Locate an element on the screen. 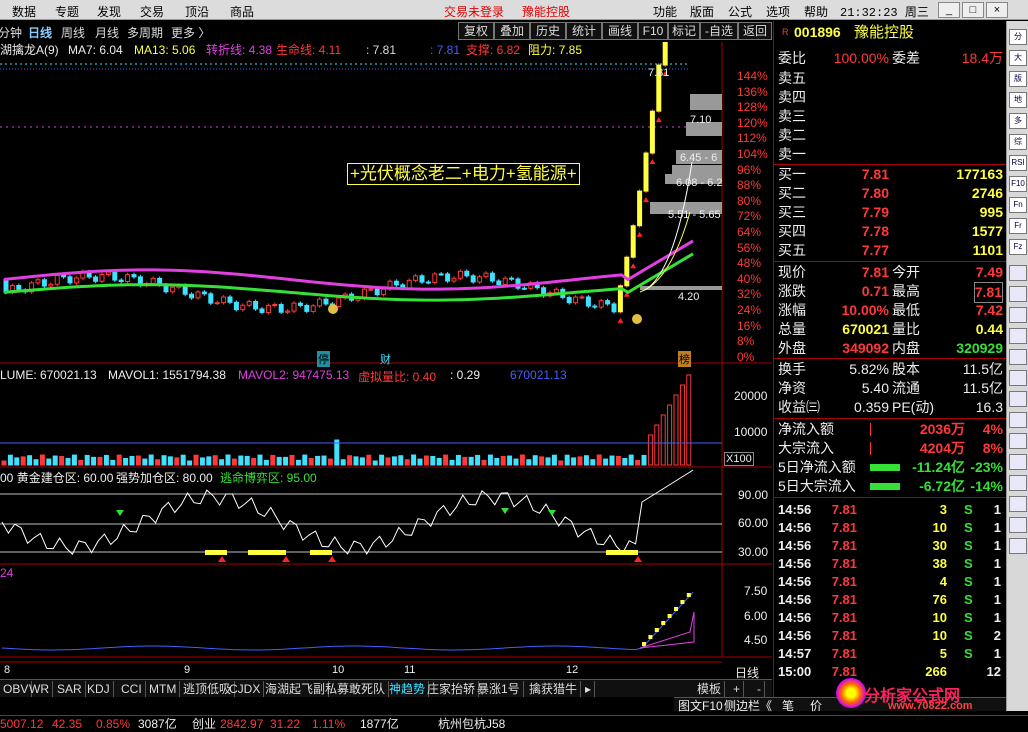 This screenshot has height=732, width=1028. sub4-axis-450: 4.50 is located at coordinates (756, 640).